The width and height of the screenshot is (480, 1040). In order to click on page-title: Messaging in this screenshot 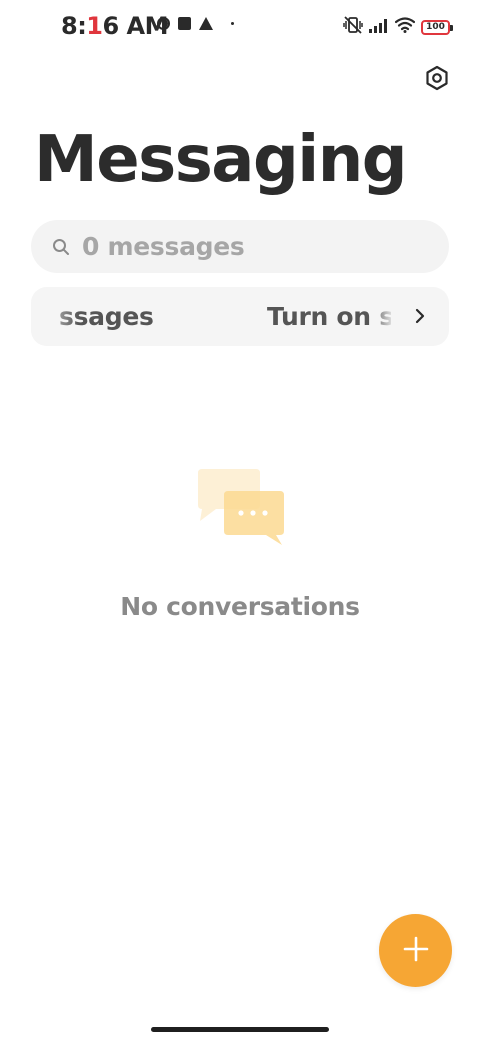, I will do `click(221, 160)`.